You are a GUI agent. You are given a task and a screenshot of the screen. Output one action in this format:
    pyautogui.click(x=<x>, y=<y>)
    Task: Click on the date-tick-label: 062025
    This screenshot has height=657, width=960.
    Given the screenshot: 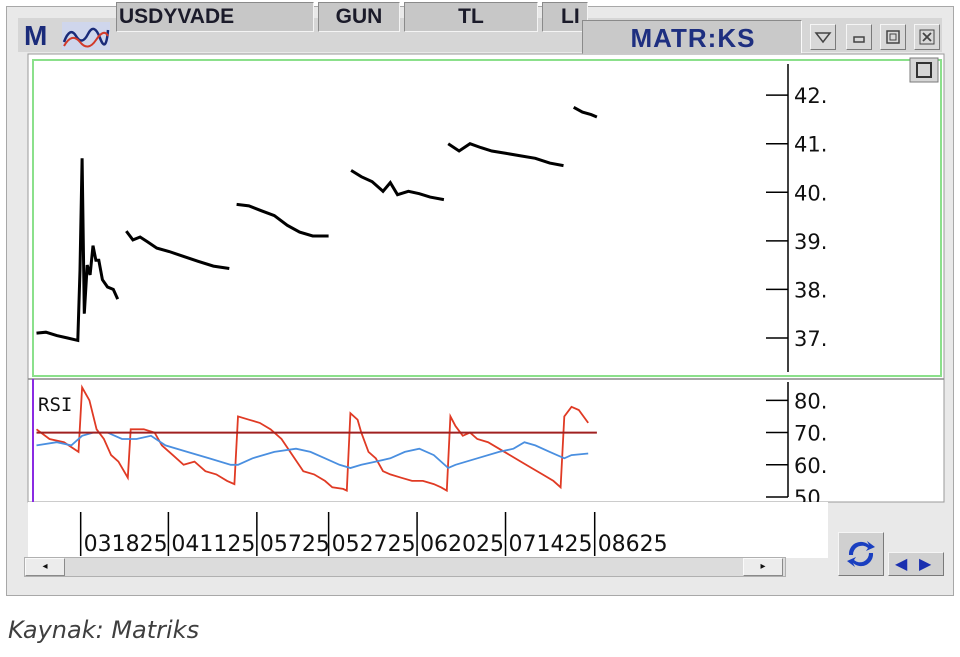 What is the action you would take?
    pyautogui.click(x=462, y=544)
    